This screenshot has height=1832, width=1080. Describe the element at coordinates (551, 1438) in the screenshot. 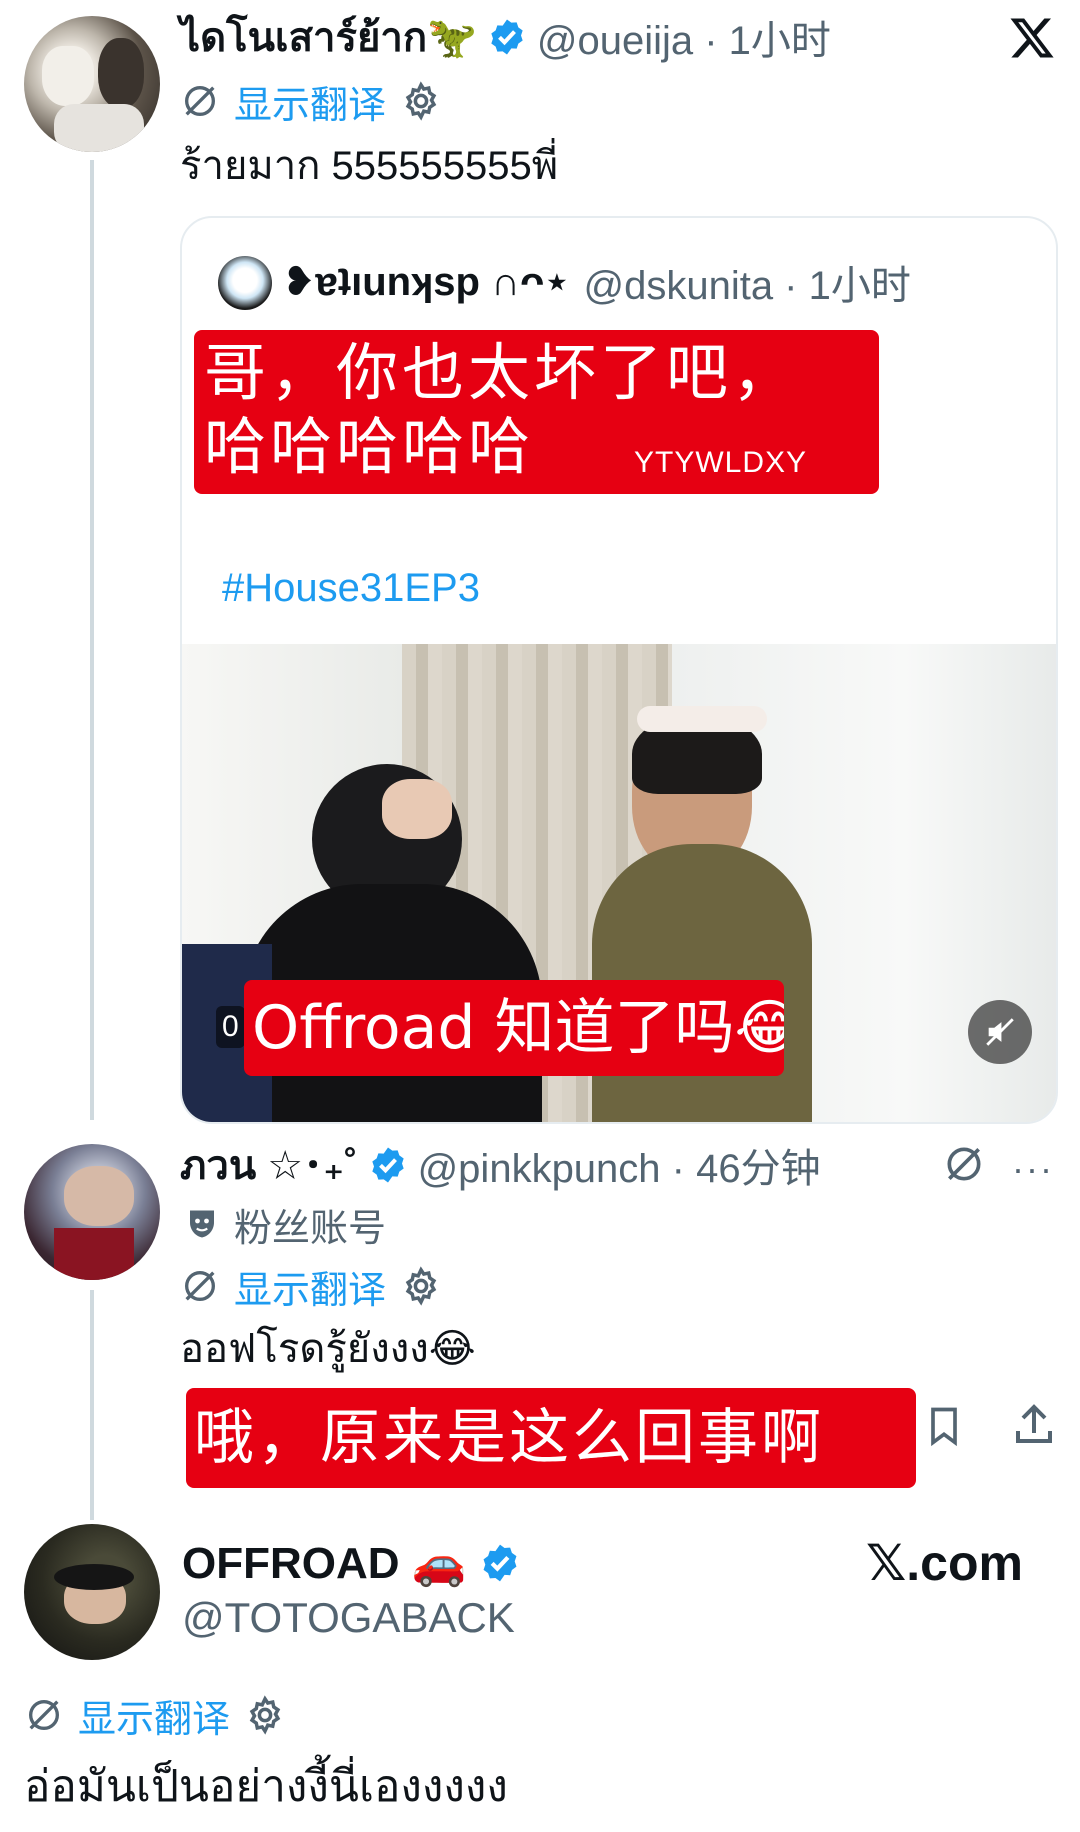

I see `caption-overlay: 哦，原来是这么回事啊` at that location.